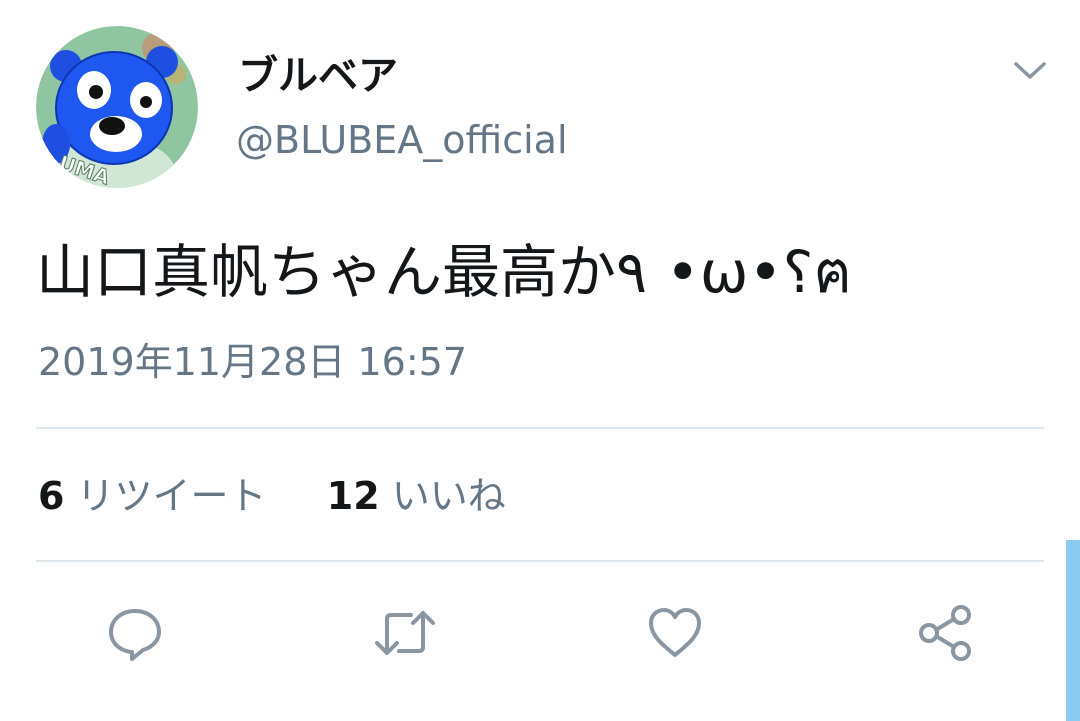  What do you see at coordinates (171, 496) in the screenshot?
I see `retweets-label: リツイート` at bounding box center [171, 496].